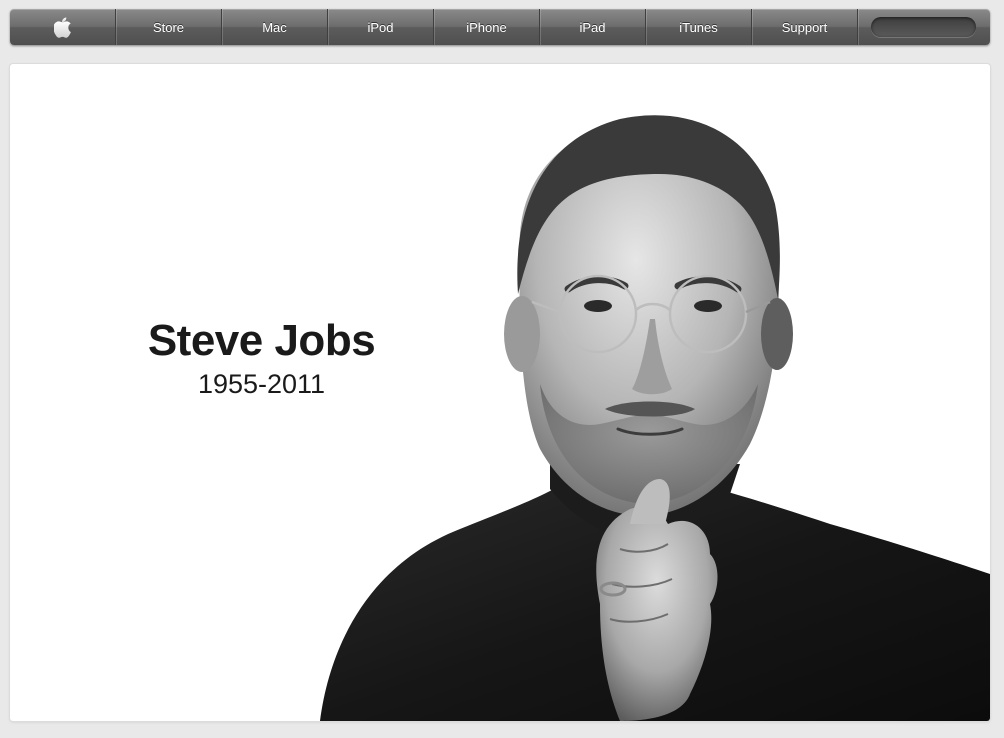  Describe the element at coordinates (381, 27) in the screenshot. I see `nav-ipod: iPod` at that location.